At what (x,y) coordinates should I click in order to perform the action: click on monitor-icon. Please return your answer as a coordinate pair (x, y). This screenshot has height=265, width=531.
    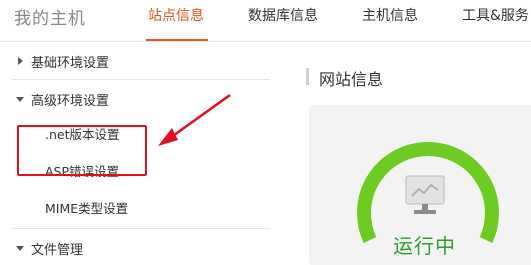
    Looking at the image, I should click on (425, 194).